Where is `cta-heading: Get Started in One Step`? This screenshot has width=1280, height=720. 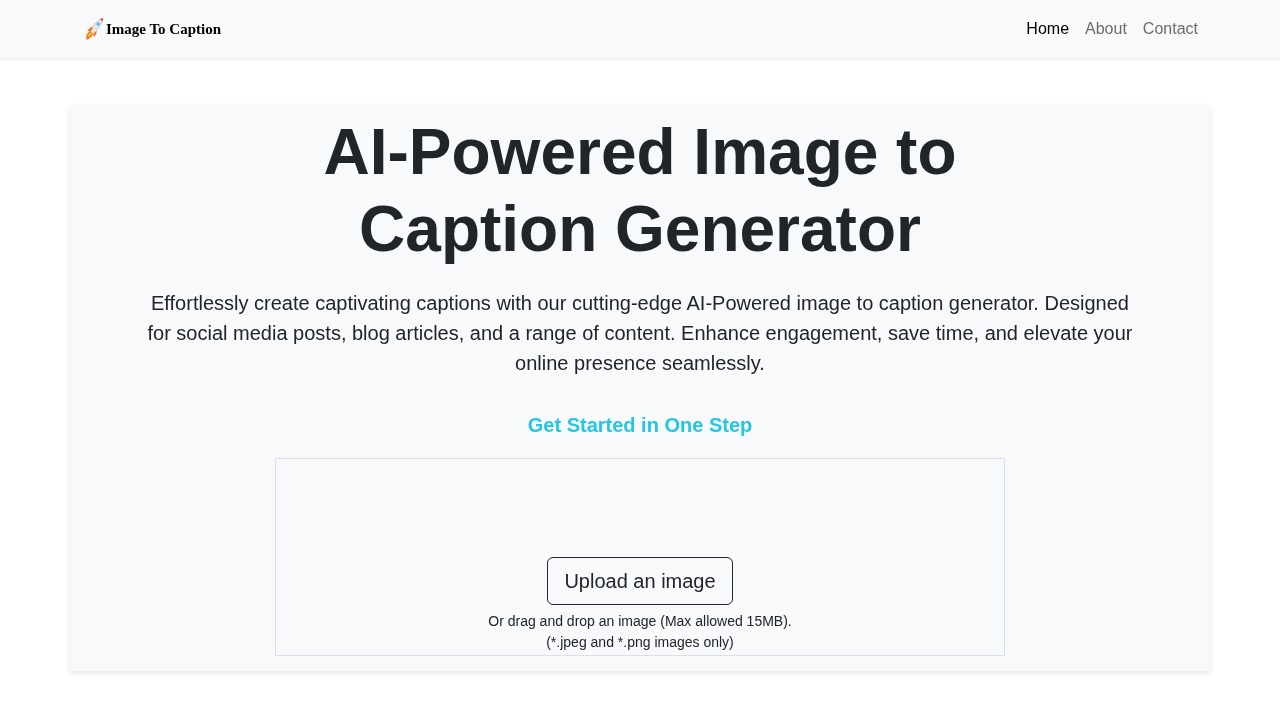 cta-heading: Get Started in One Step is located at coordinates (640, 425).